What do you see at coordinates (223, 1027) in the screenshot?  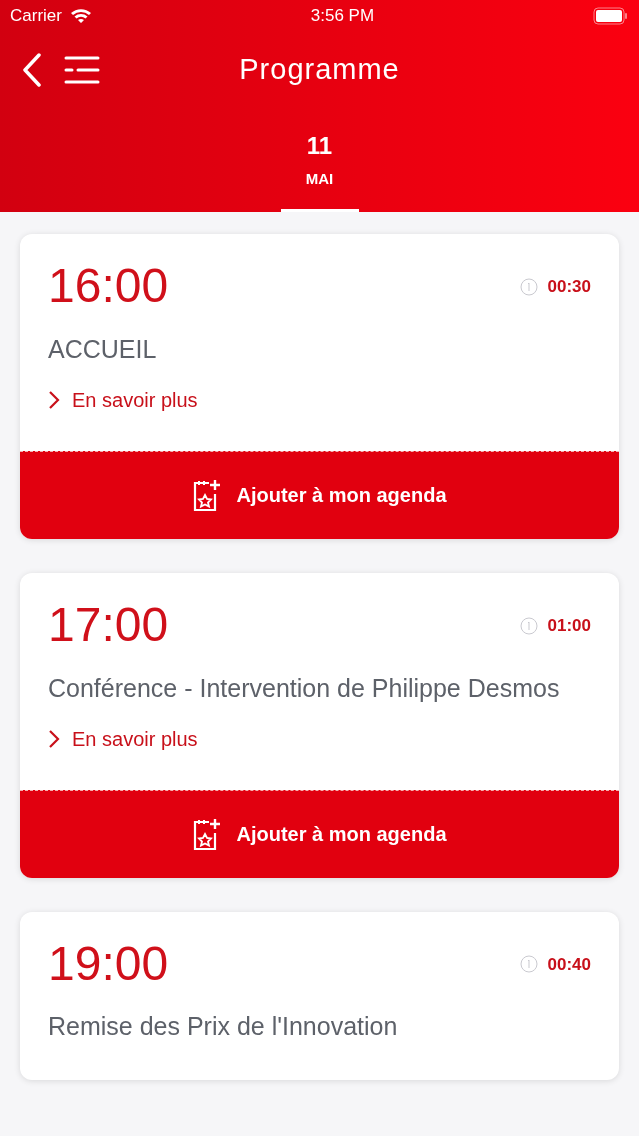 I see `event-title: Remise des Prix de l'Innovation` at bounding box center [223, 1027].